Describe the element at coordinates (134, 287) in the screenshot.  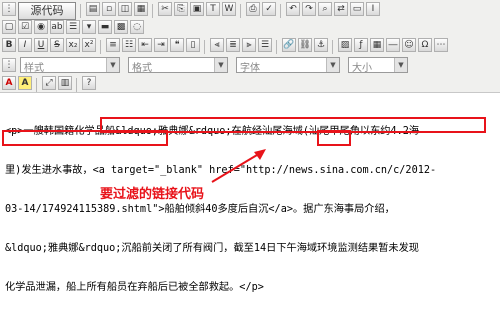
I see `code-line: 化学品泄漏，船上所有船员在弃船后已被全部救起。</p>` at that location.